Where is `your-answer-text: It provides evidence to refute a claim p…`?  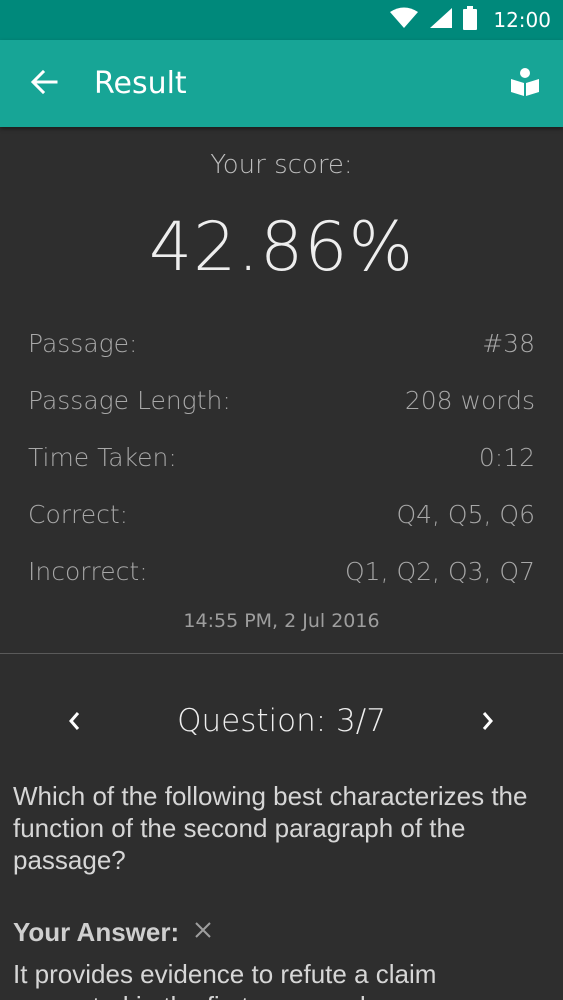 your-answer-text: It provides evidence to refute a claim p… is located at coordinates (225, 979).